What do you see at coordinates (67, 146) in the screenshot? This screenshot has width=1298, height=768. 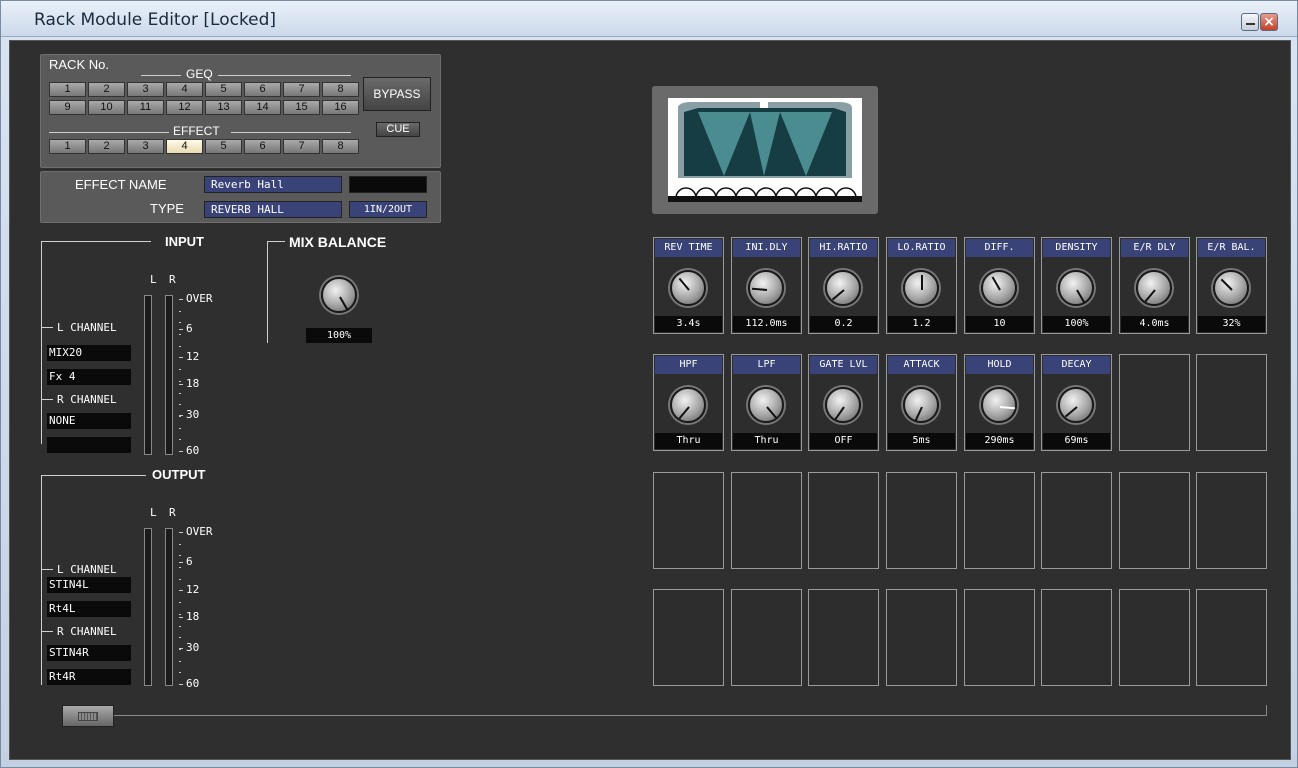 I see `effect-button-1: 1` at bounding box center [67, 146].